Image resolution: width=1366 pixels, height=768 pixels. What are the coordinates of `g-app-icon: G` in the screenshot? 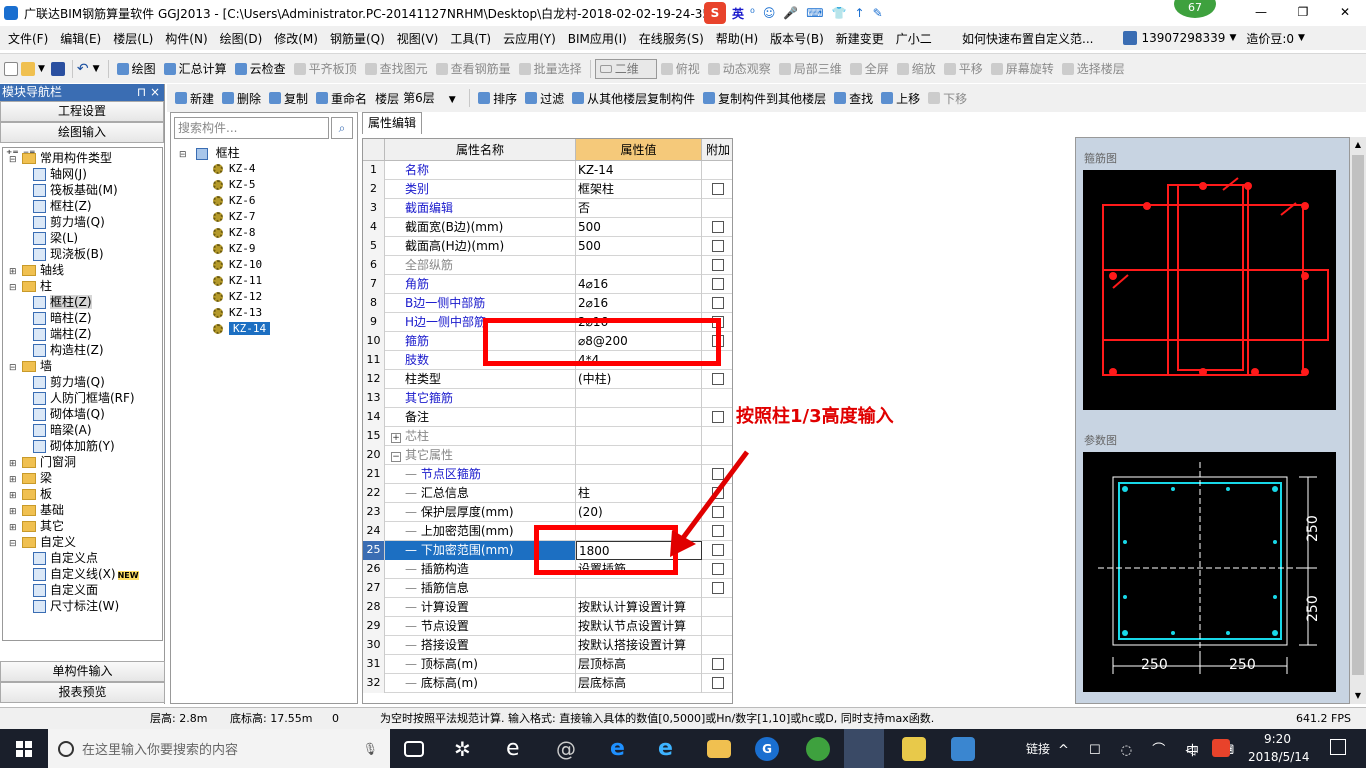 It's located at (767, 749).